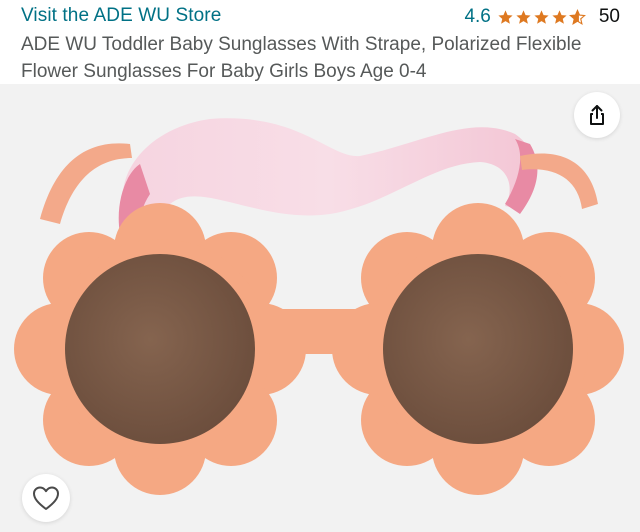  I want to click on rating-summary: 4.6 50, so click(542, 17).